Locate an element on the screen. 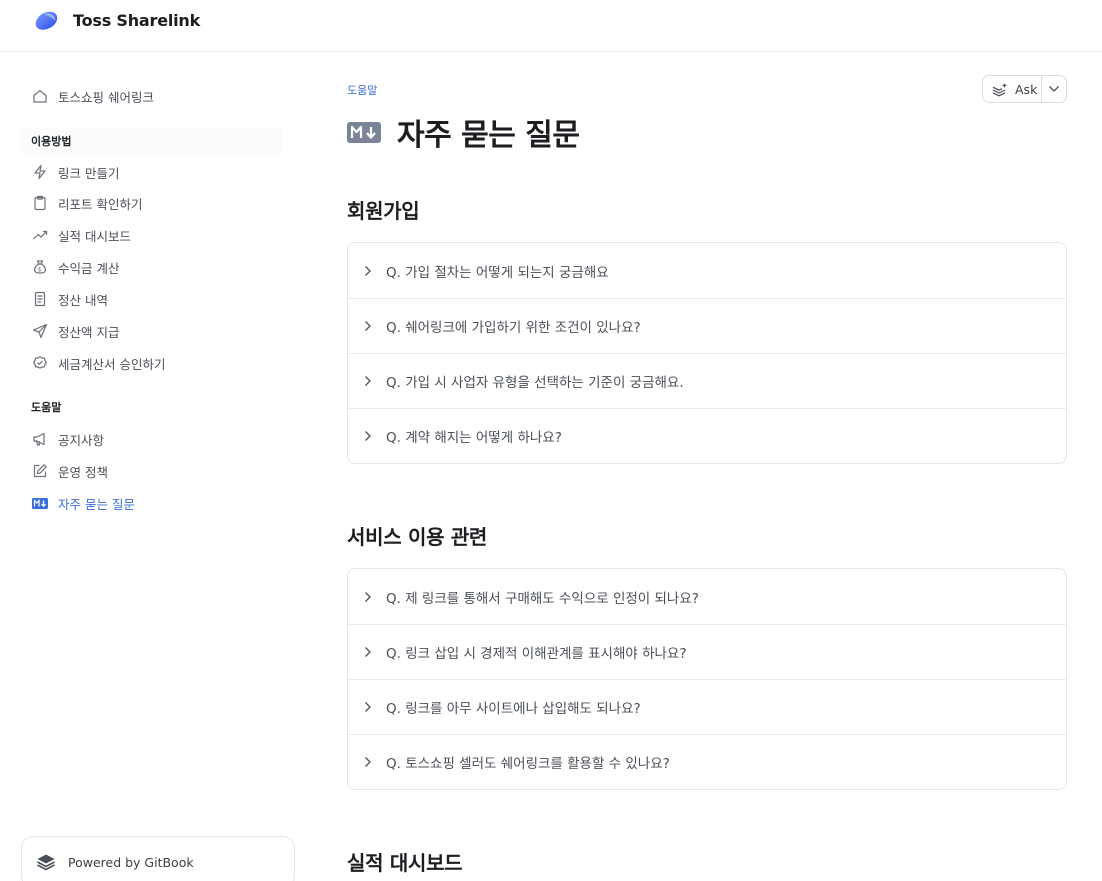 This screenshot has height=881, width=1102. faq-question: Q. 링크를 아무 사이트에나 삽입해도 되나요? is located at coordinates (513, 709).